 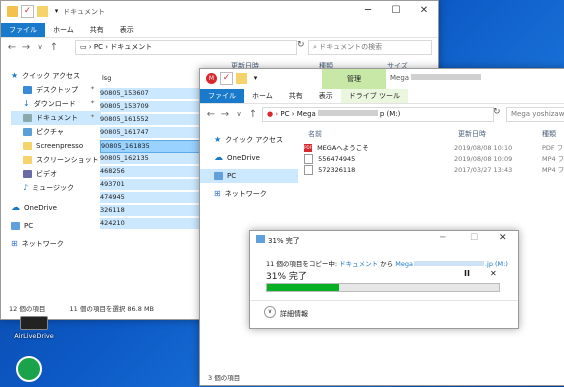 I want to click on status-selected: 11 個の項目を選択 86.8 MB, so click(x=112, y=309).